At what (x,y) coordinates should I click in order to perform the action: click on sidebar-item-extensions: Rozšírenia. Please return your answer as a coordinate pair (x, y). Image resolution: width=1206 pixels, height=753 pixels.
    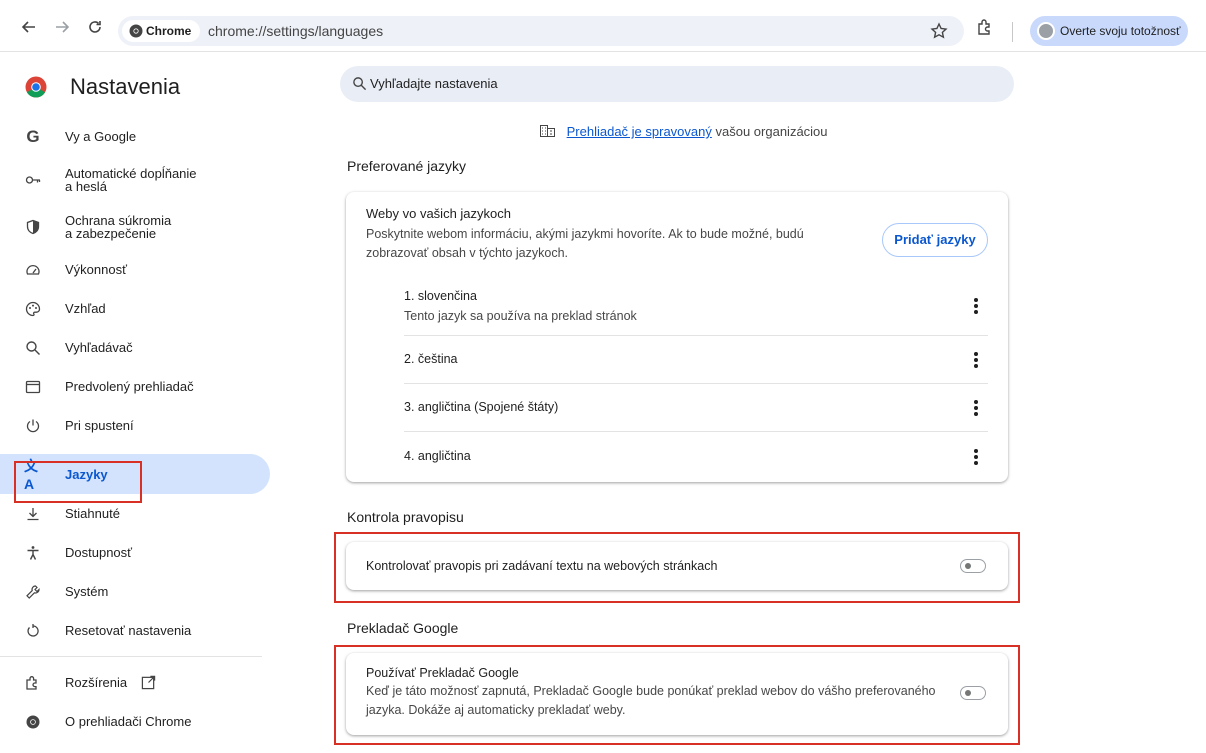
    Looking at the image, I should click on (135, 682).